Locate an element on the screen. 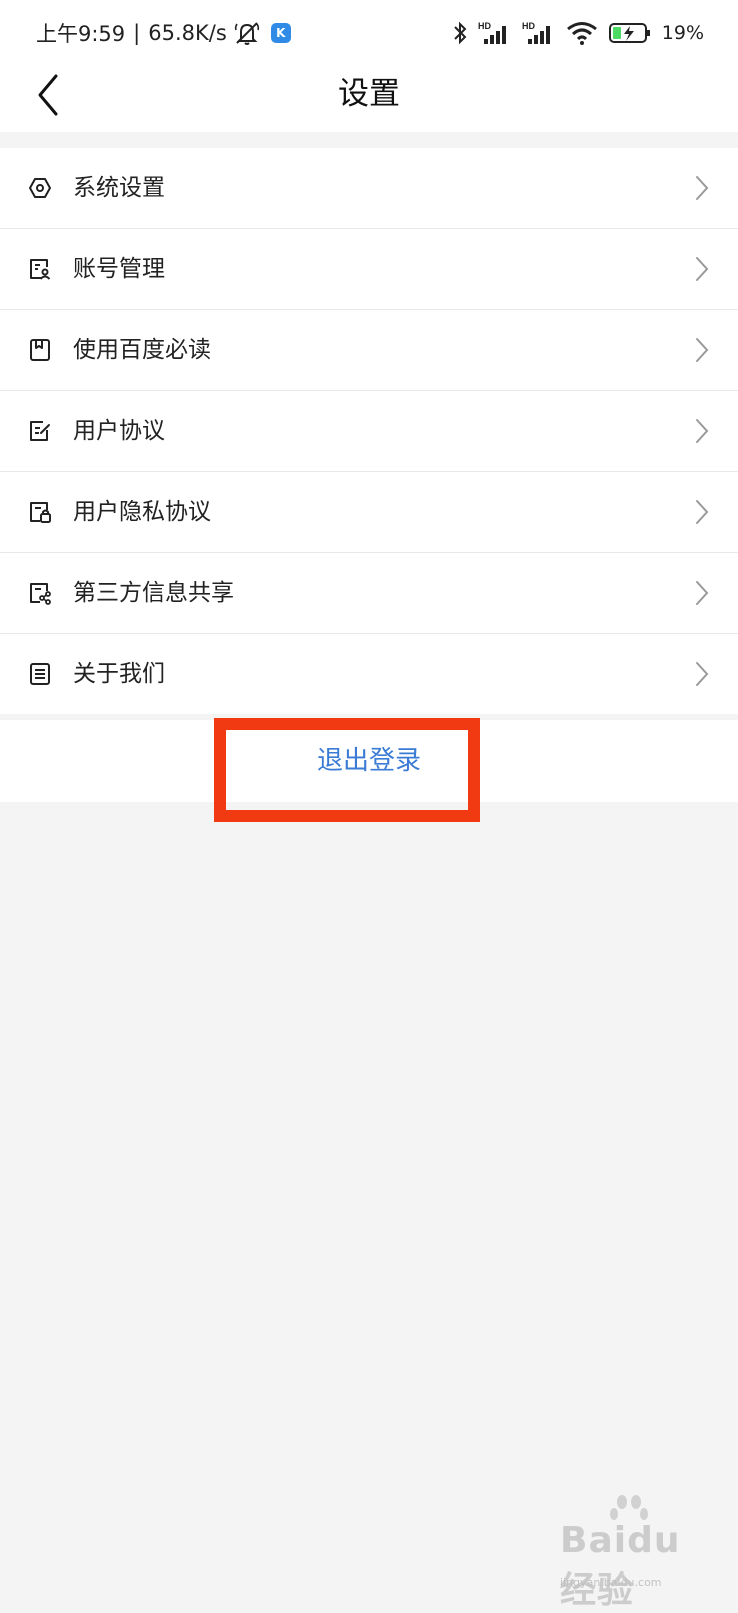 The image size is (738, 1613). header: 设置 is located at coordinates (369, 96).